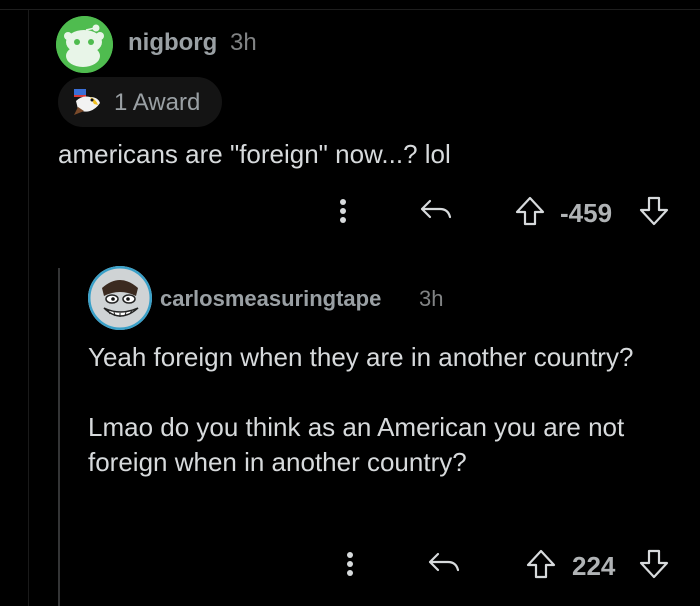 The image size is (700, 606). I want to click on vote-count: 224, so click(594, 566).